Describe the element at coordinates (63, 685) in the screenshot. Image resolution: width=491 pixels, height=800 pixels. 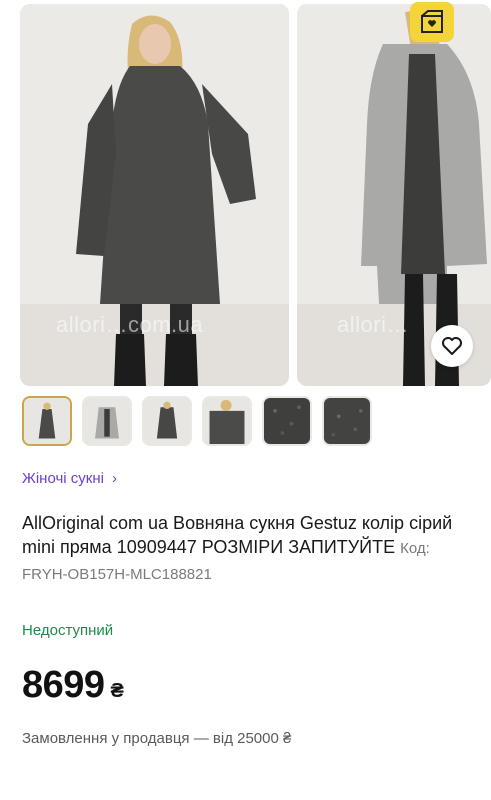
I see `price-value: 8699` at that location.